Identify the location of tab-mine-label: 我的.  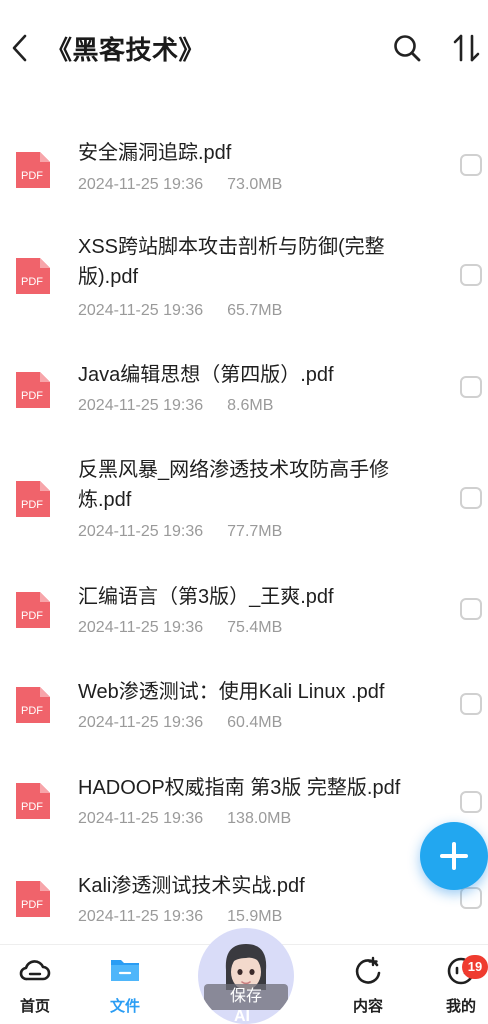
(460, 1006).